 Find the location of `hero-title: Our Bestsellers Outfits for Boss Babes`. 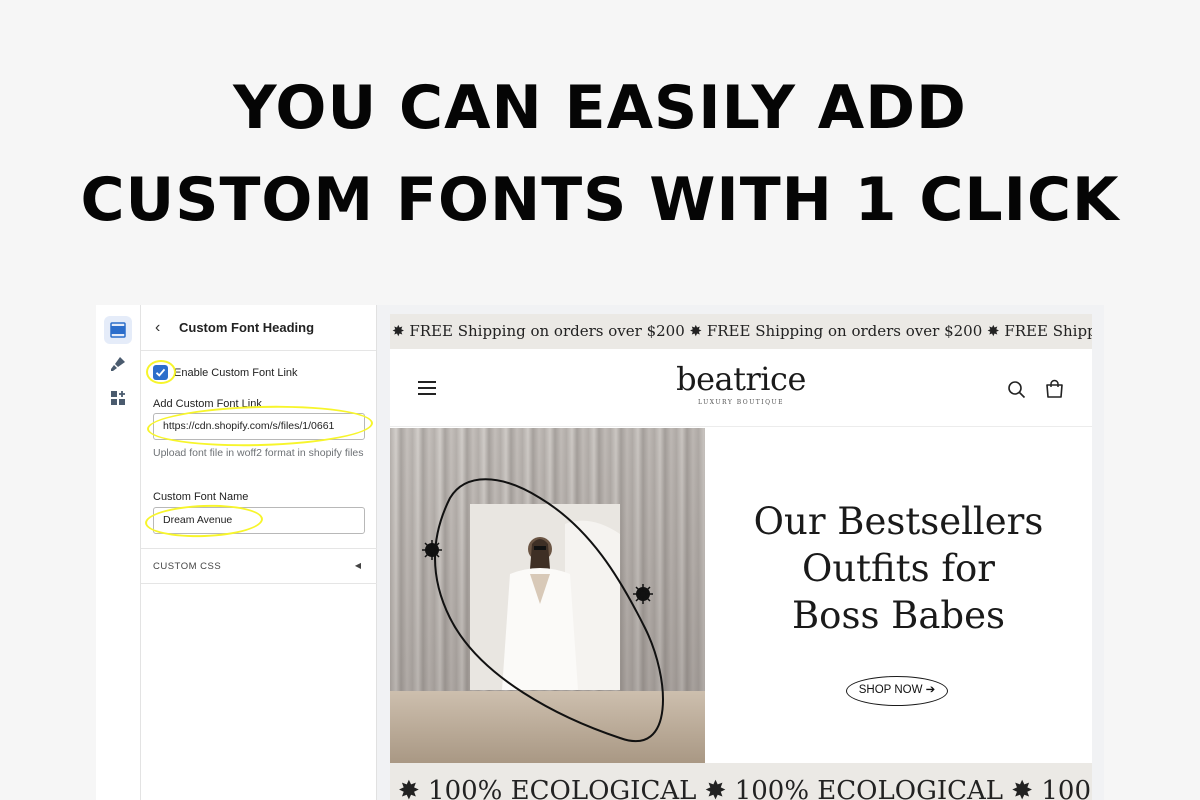

hero-title: Our Bestsellers Outfits for Boss Babes is located at coordinates (898, 568).